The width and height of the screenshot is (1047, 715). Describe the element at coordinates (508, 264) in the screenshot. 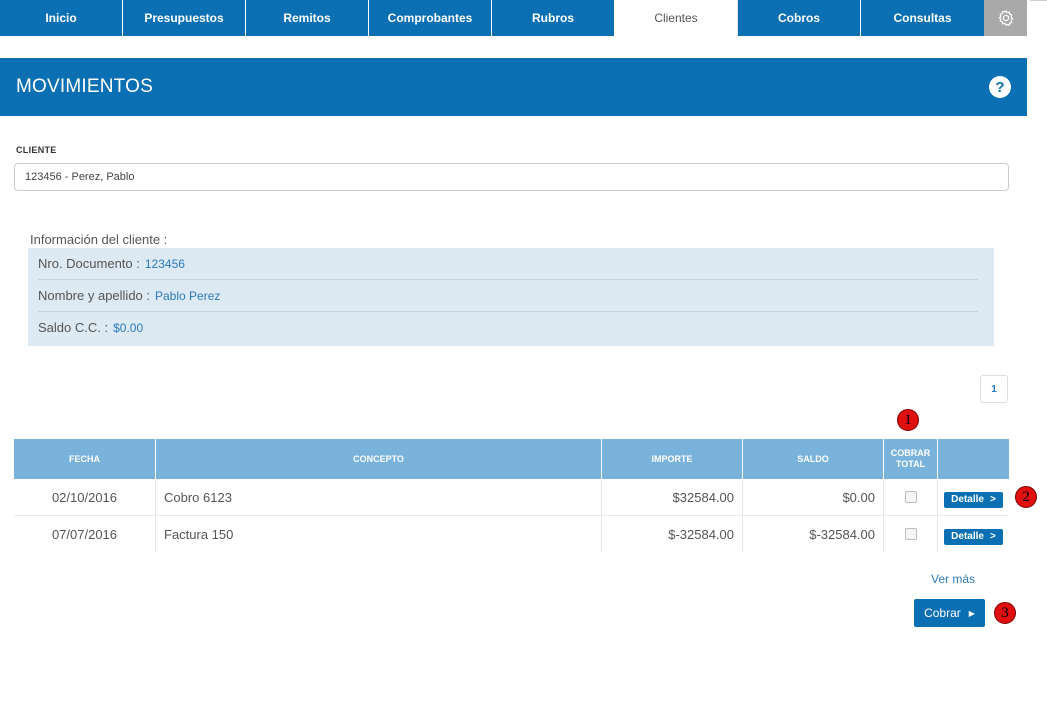

I see `info-row-documento: Nro. Documento : 123456` at that location.